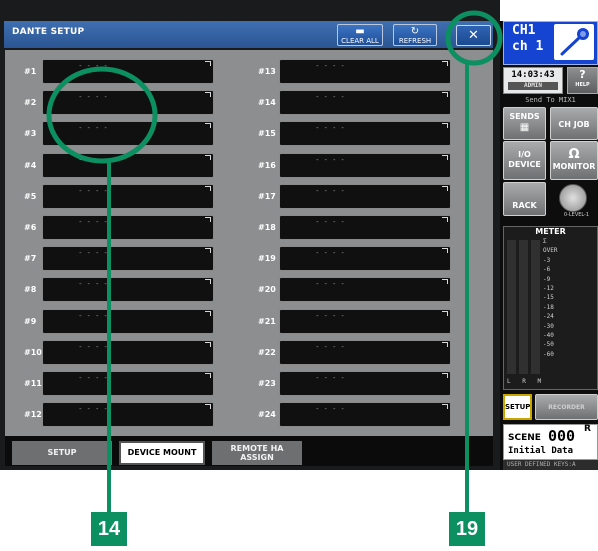  Describe the element at coordinates (109, 529) in the screenshot. I see `callout-14: 14` at that location.